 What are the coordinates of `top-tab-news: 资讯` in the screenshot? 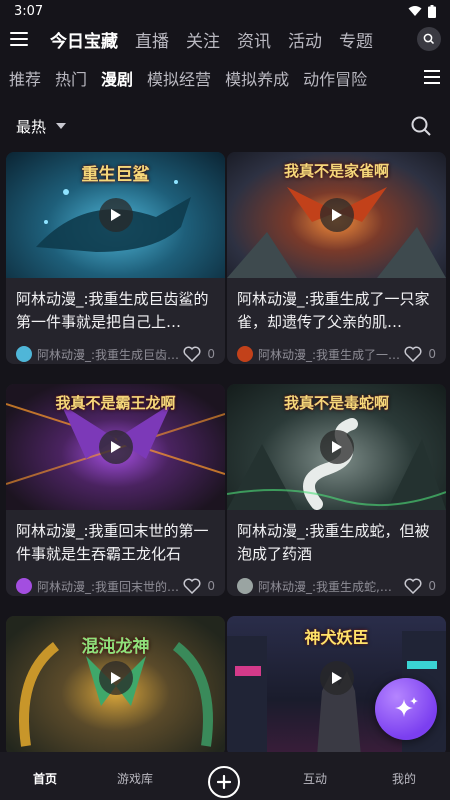 It's located at (254, 39).